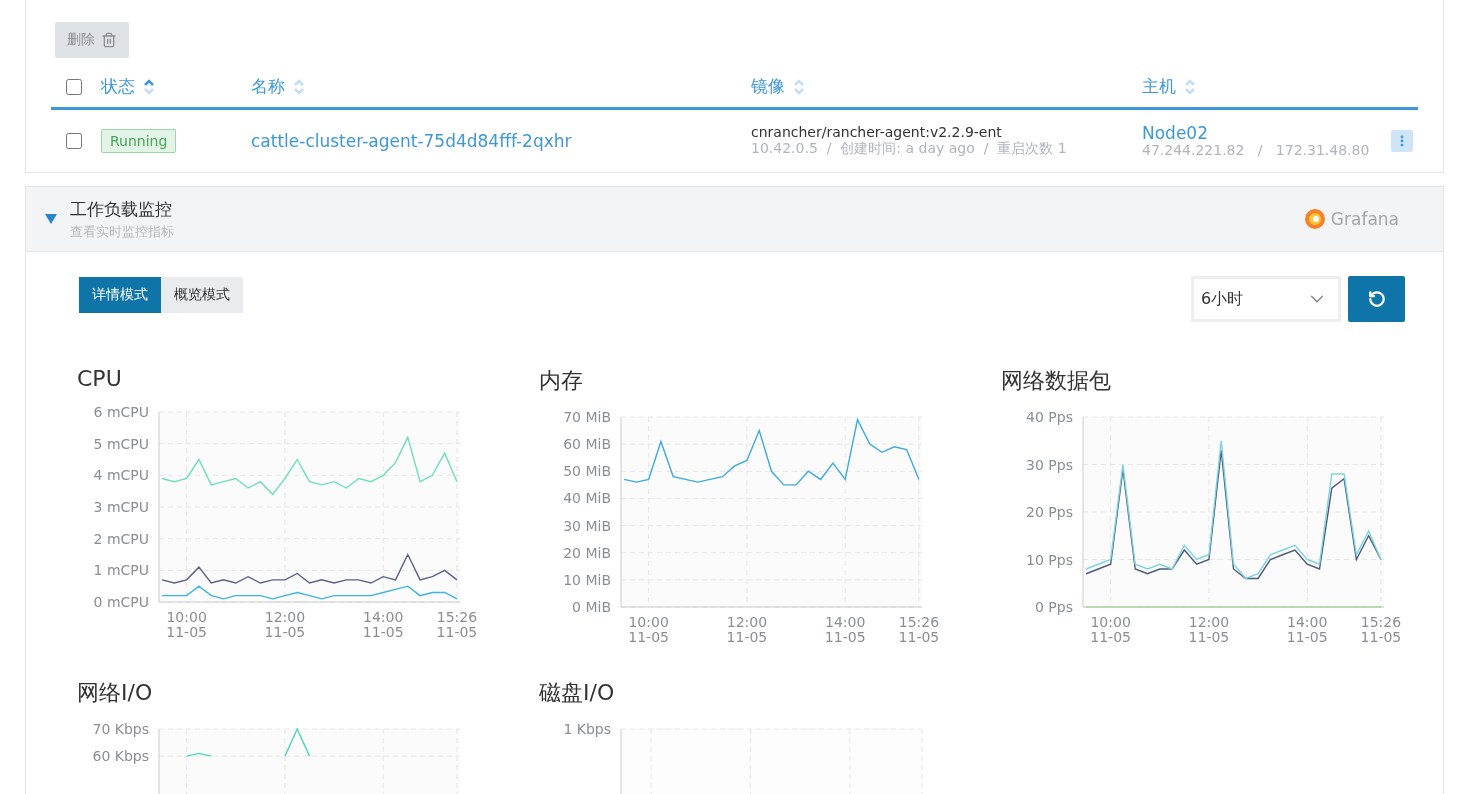  Describe the element at coordinates (120, 729) in the screenshot. I see `y-tick-label: 70 Kbps` at that location.